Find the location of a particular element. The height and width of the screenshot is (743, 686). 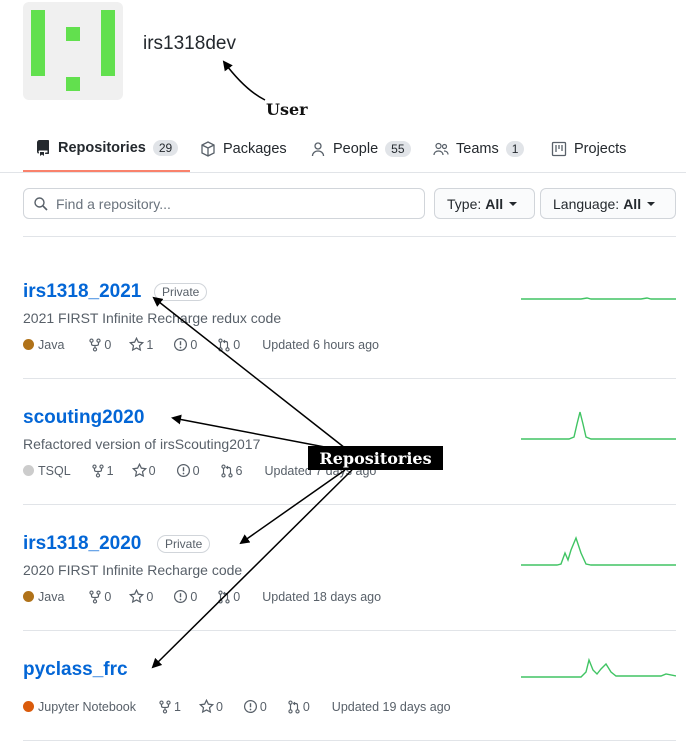

updated-time: Updated 19 days ago is located at coordinates (391, 706).